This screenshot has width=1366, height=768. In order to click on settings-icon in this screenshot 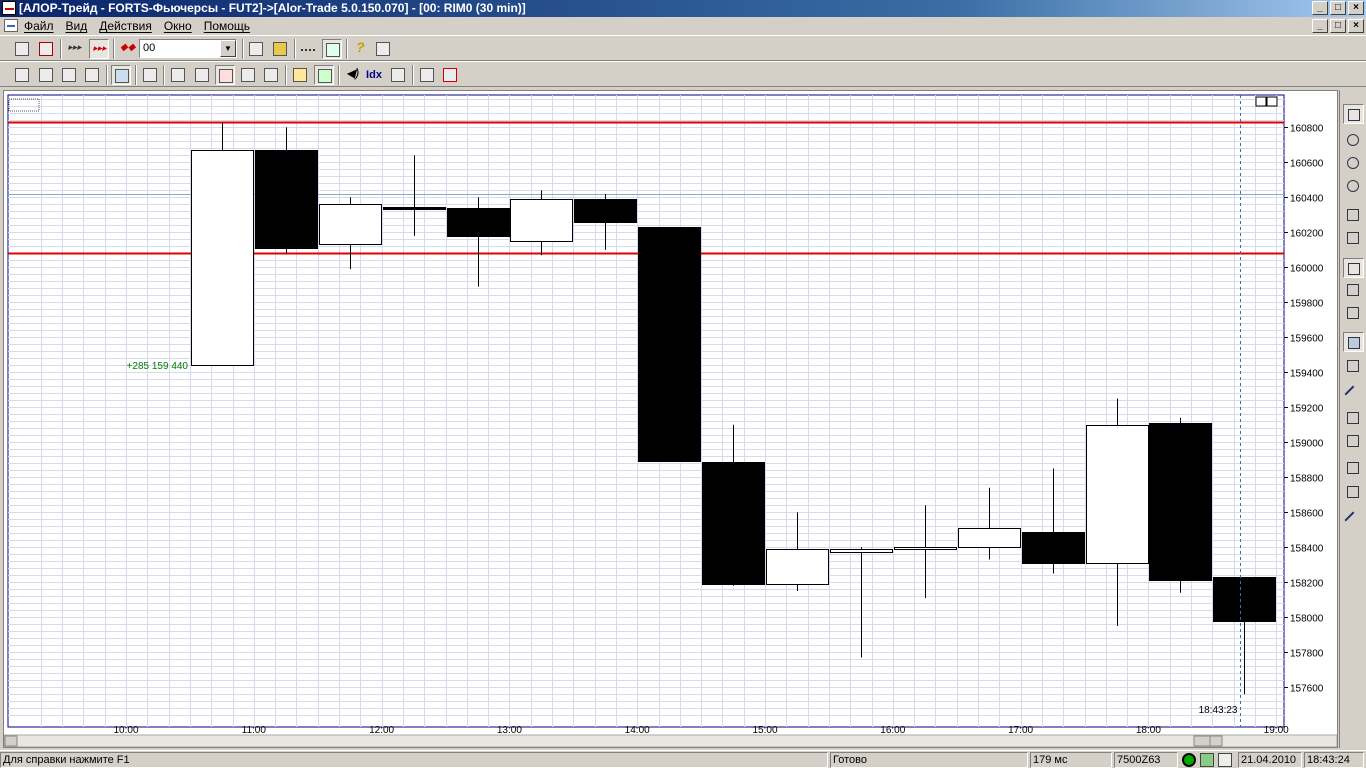, I will do `click(427, 75)`.